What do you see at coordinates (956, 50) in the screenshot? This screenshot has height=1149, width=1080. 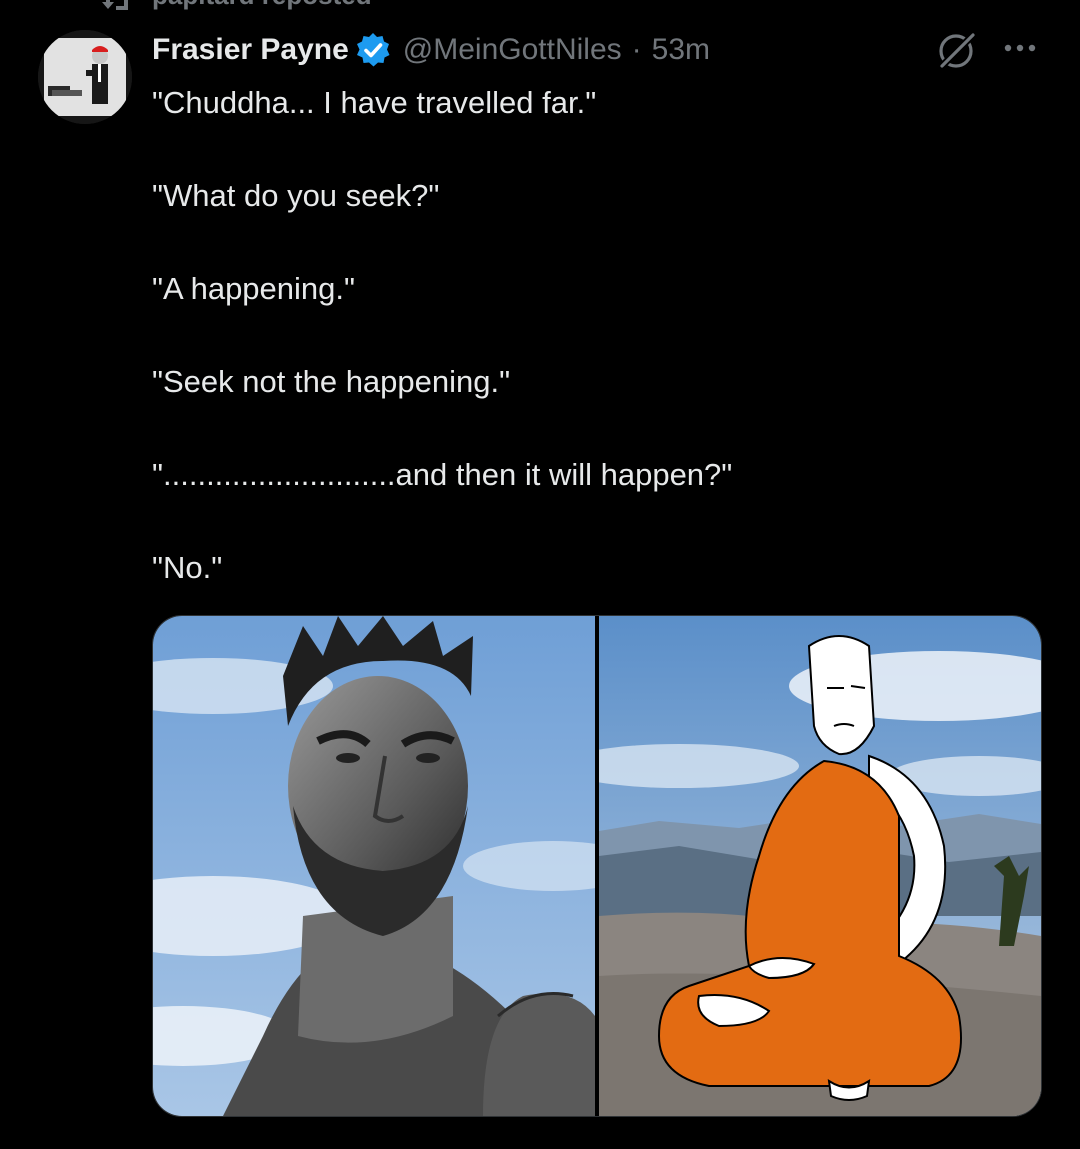 I see `grok-icon` at bounding box center [956, 50].